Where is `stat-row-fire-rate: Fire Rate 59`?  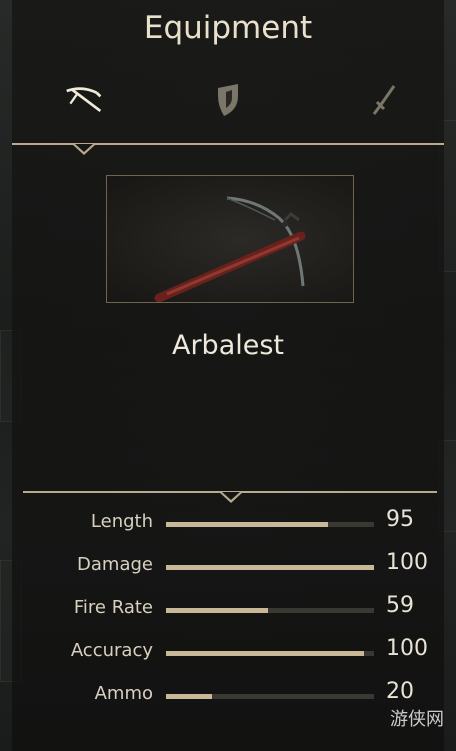 stat-row-fire-rate: Fire Rate 59 is located at coordinates (228, 609).